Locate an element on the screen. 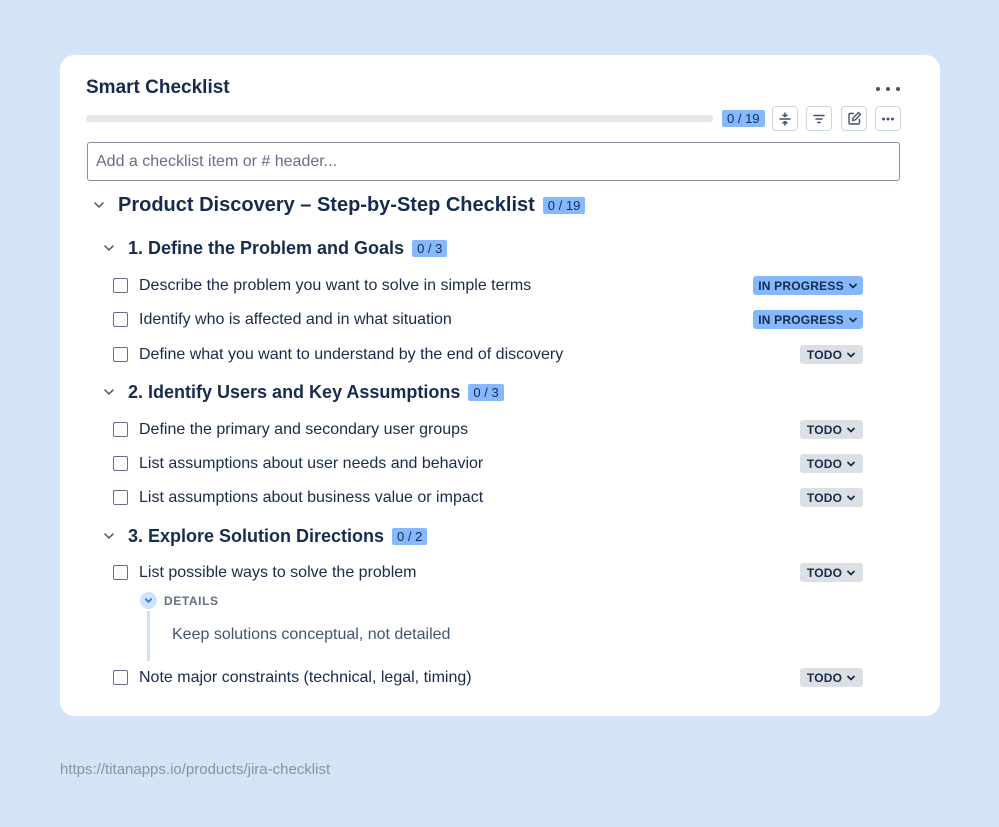 Image resolution: width=999 pixels, height=827 pixels. toolbar-more-button is located at coordinates (888, 118).